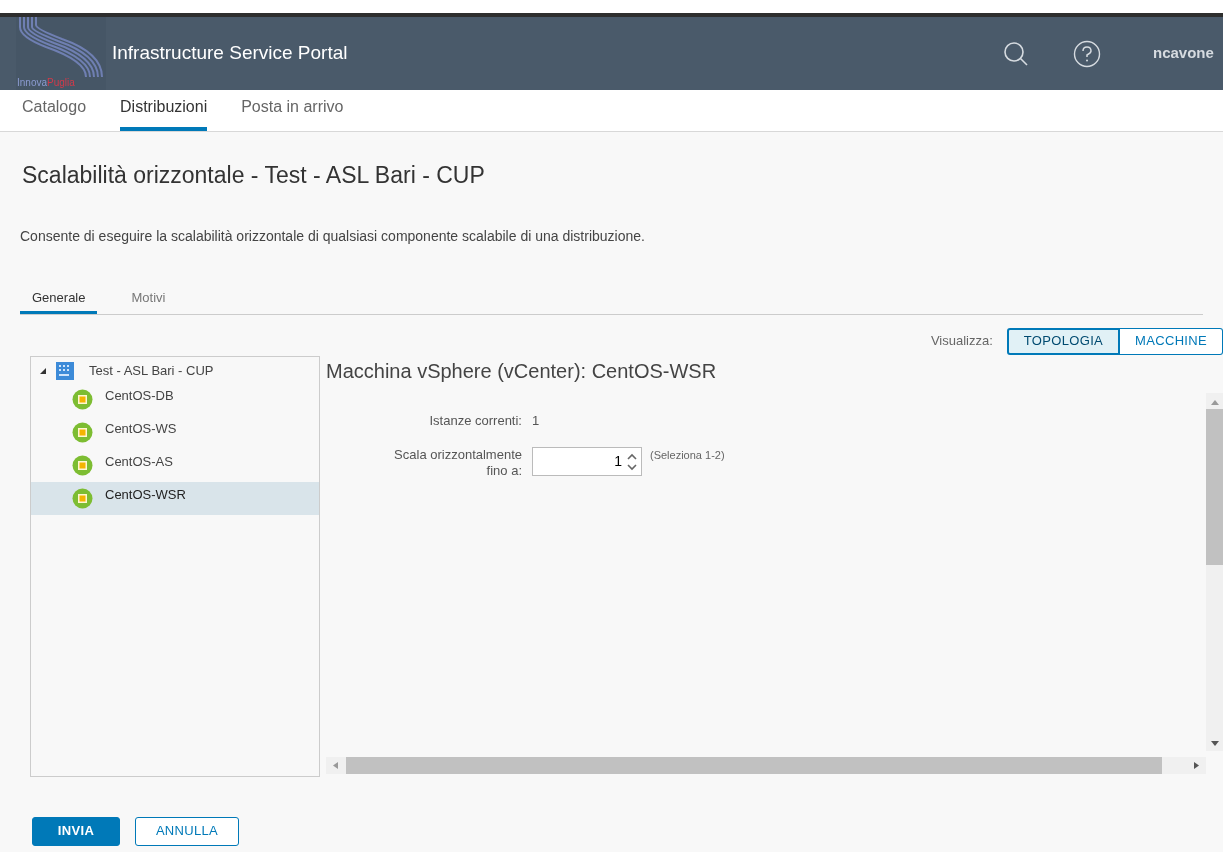 The height and width of the screenshot is (852, 1223). I want to click on detail-title: Macchina vSphere (vCenter): CentOS-WSR, so click(522, 371).